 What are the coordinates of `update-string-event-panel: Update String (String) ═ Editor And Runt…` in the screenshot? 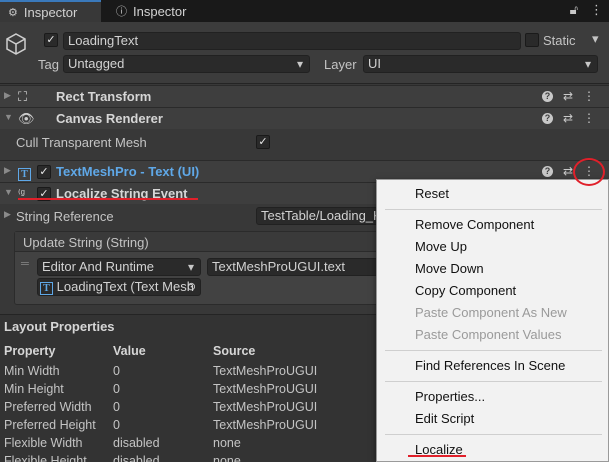 It's located at (199, 268).